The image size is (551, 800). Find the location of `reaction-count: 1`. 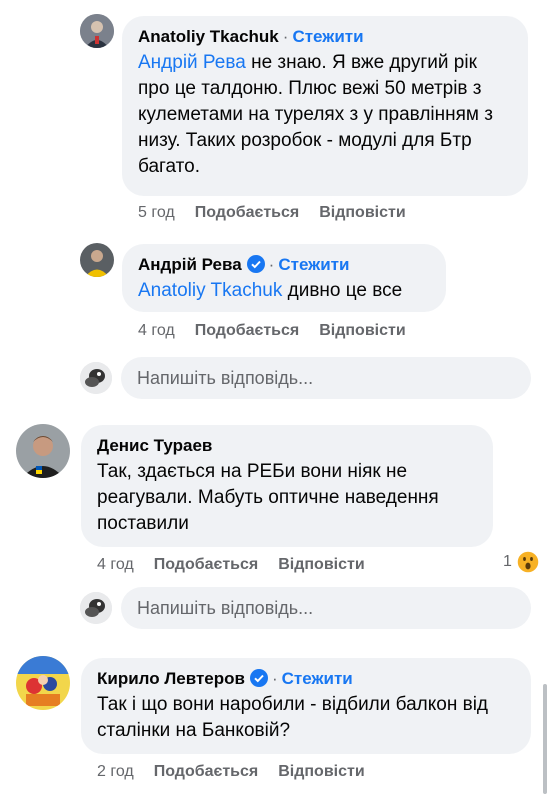

reaction-count: 1 is located at coordinates (507, 561).